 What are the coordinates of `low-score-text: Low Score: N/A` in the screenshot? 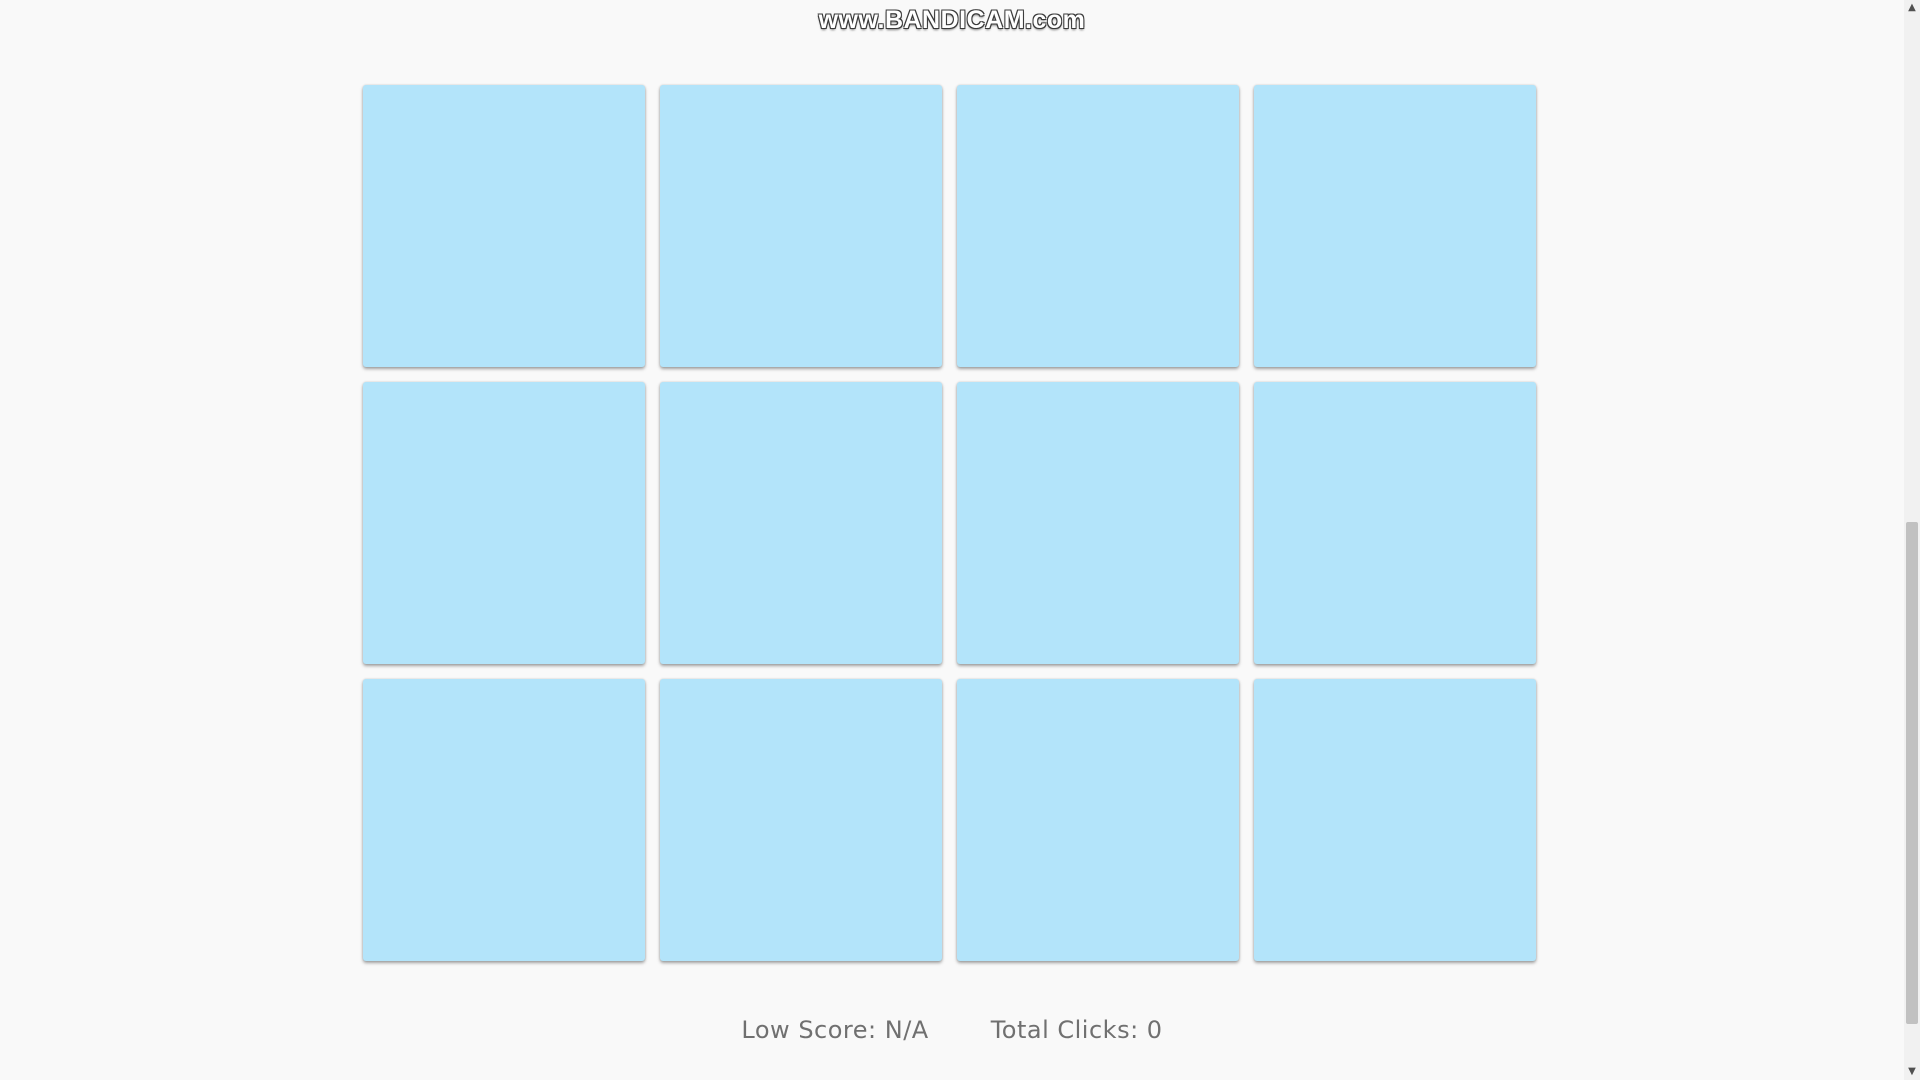 It's located at (835, 1030).